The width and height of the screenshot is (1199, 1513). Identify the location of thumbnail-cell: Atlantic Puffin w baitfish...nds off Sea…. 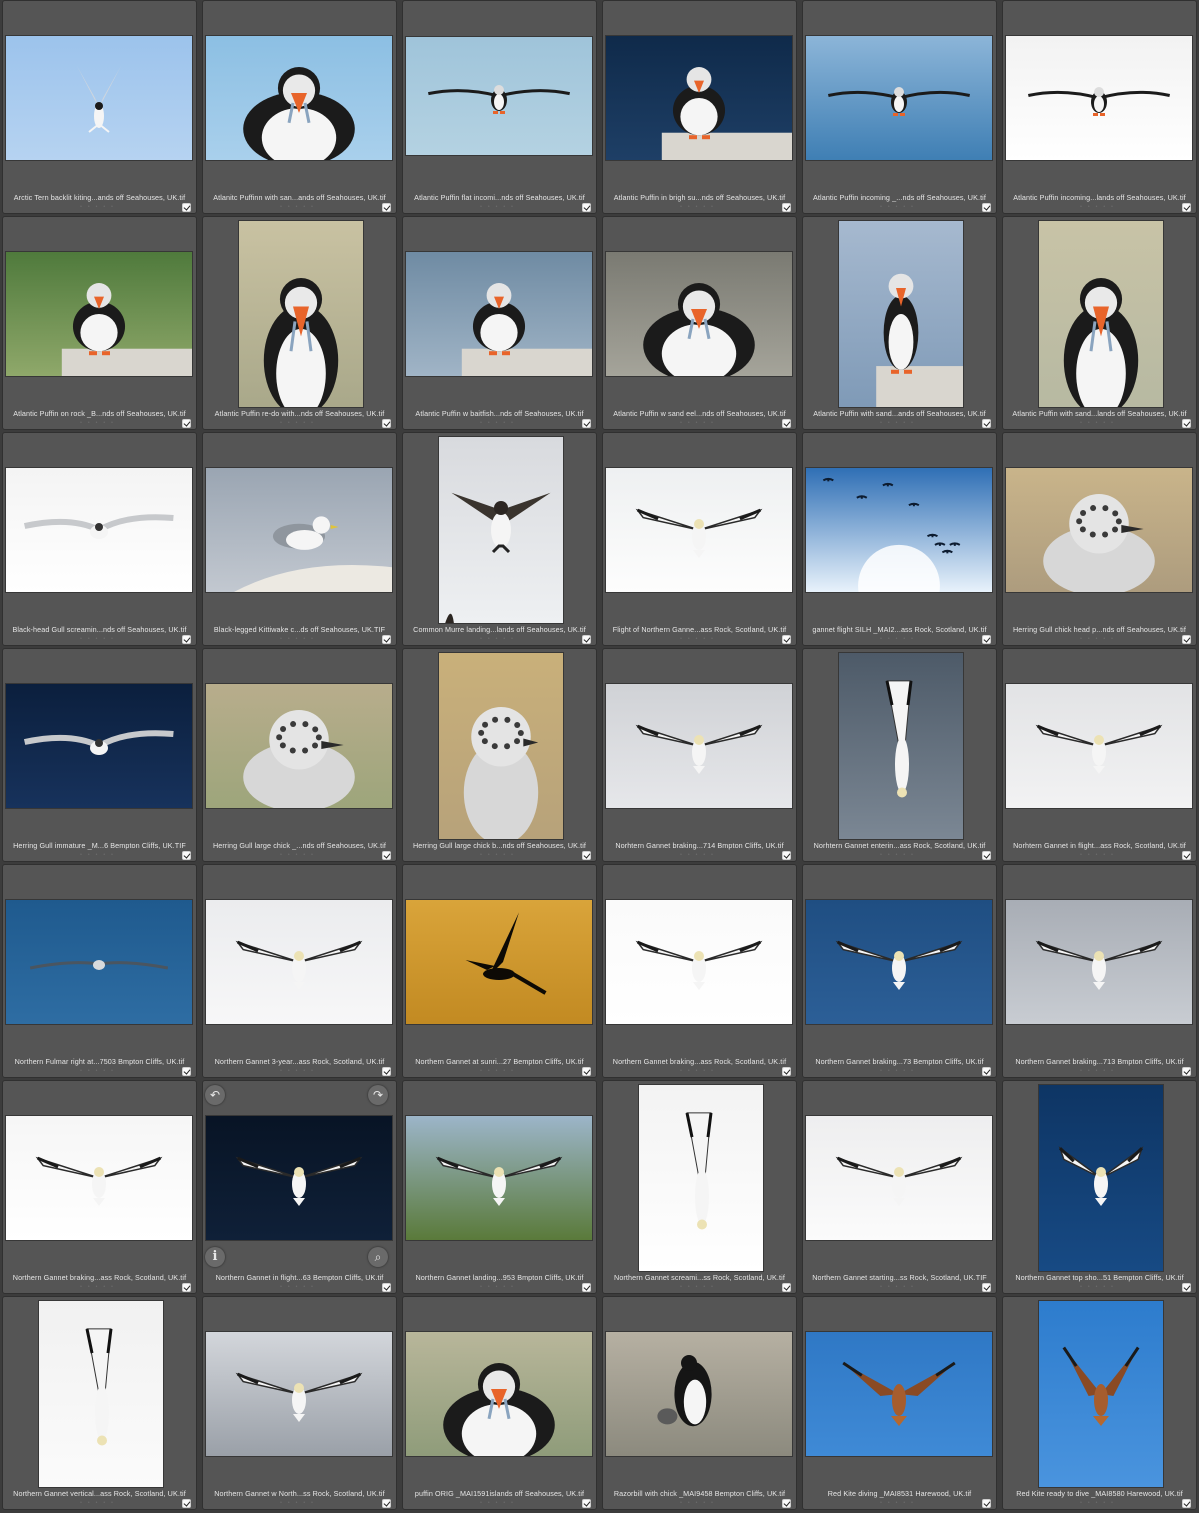
(499, 323).